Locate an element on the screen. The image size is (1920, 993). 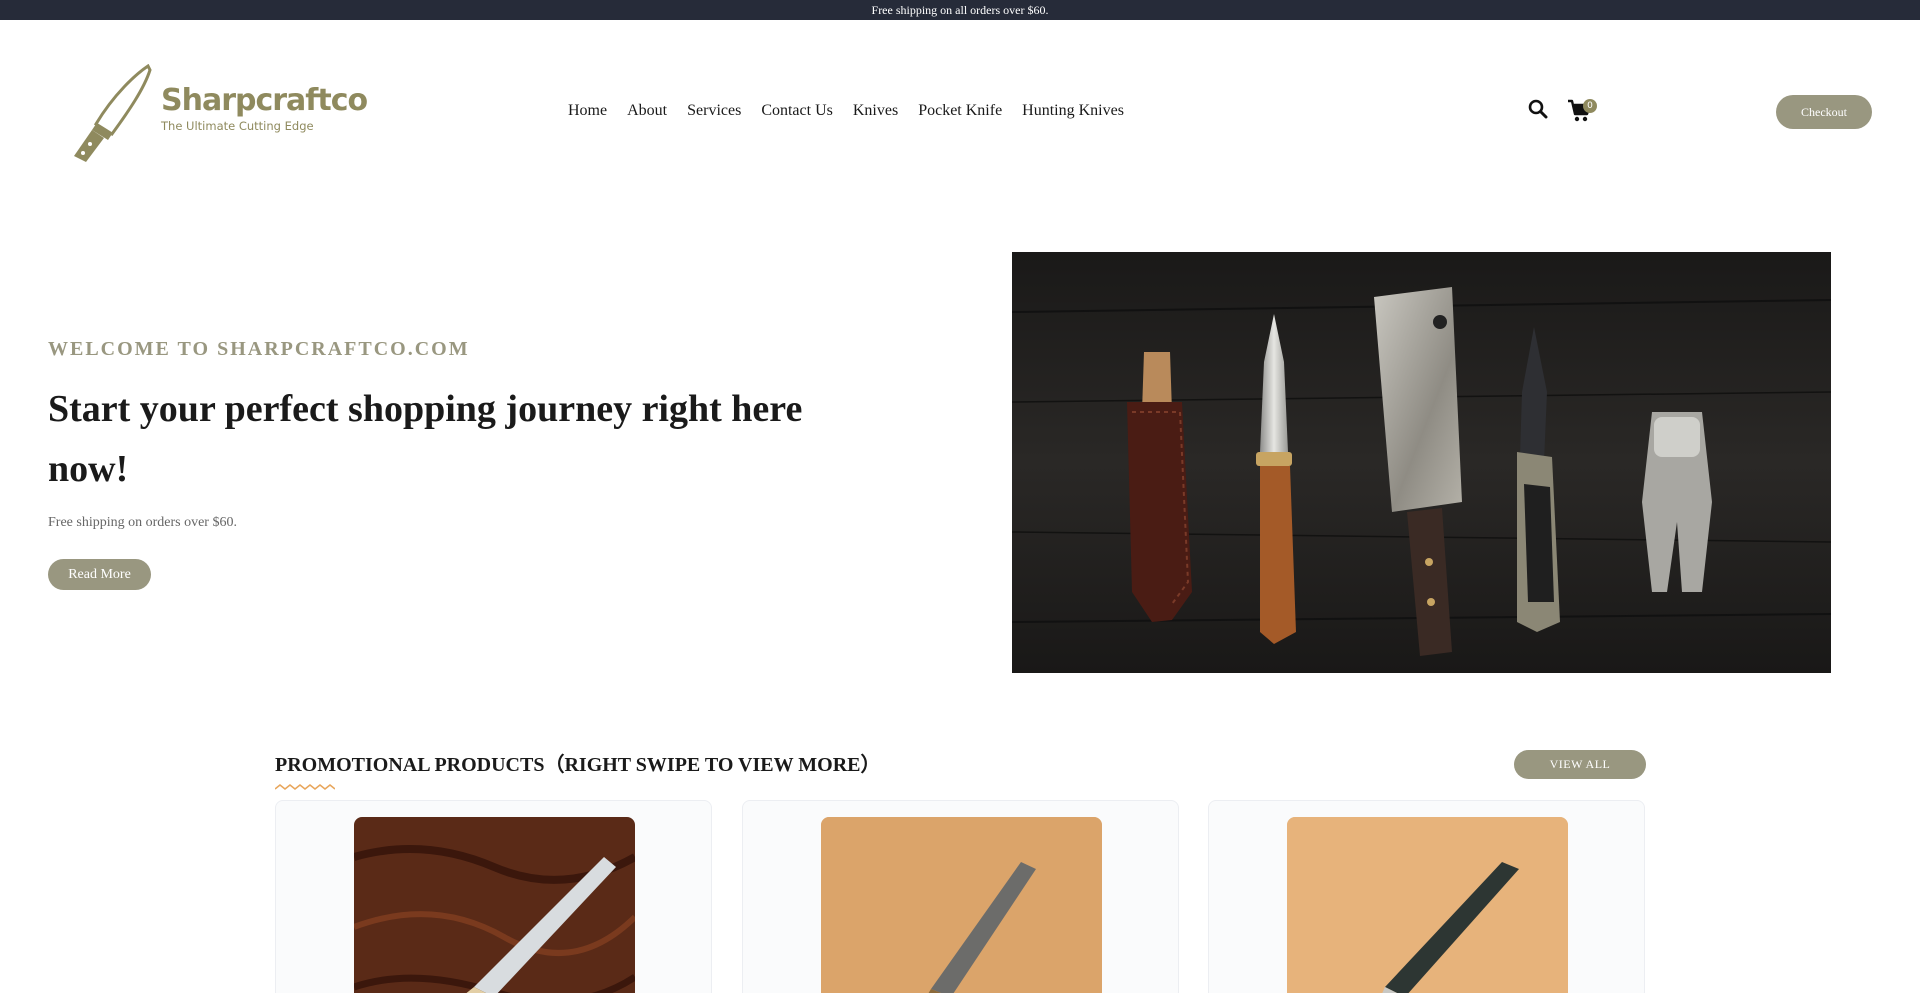
brand-logo: Sharpcraftco The Ultimate Cutting Edge is located at coordinates (217, 114).